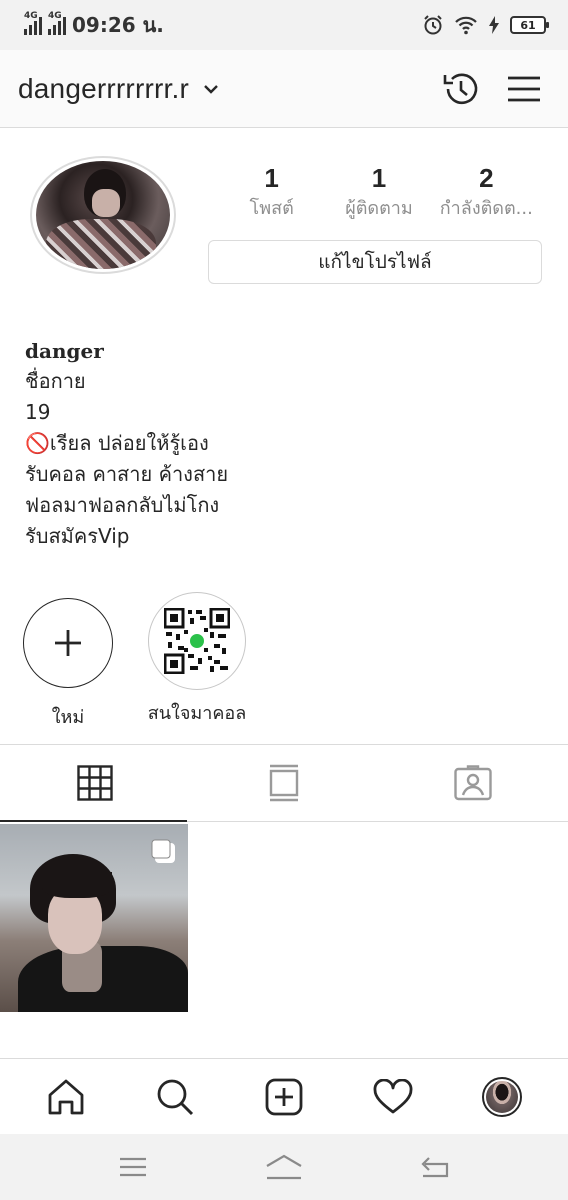  Describe the element at coordinates (122, 505) in the screenshot. I see `bio-line: ฟอลมาฟอลกลับไม่โกง` at that location.